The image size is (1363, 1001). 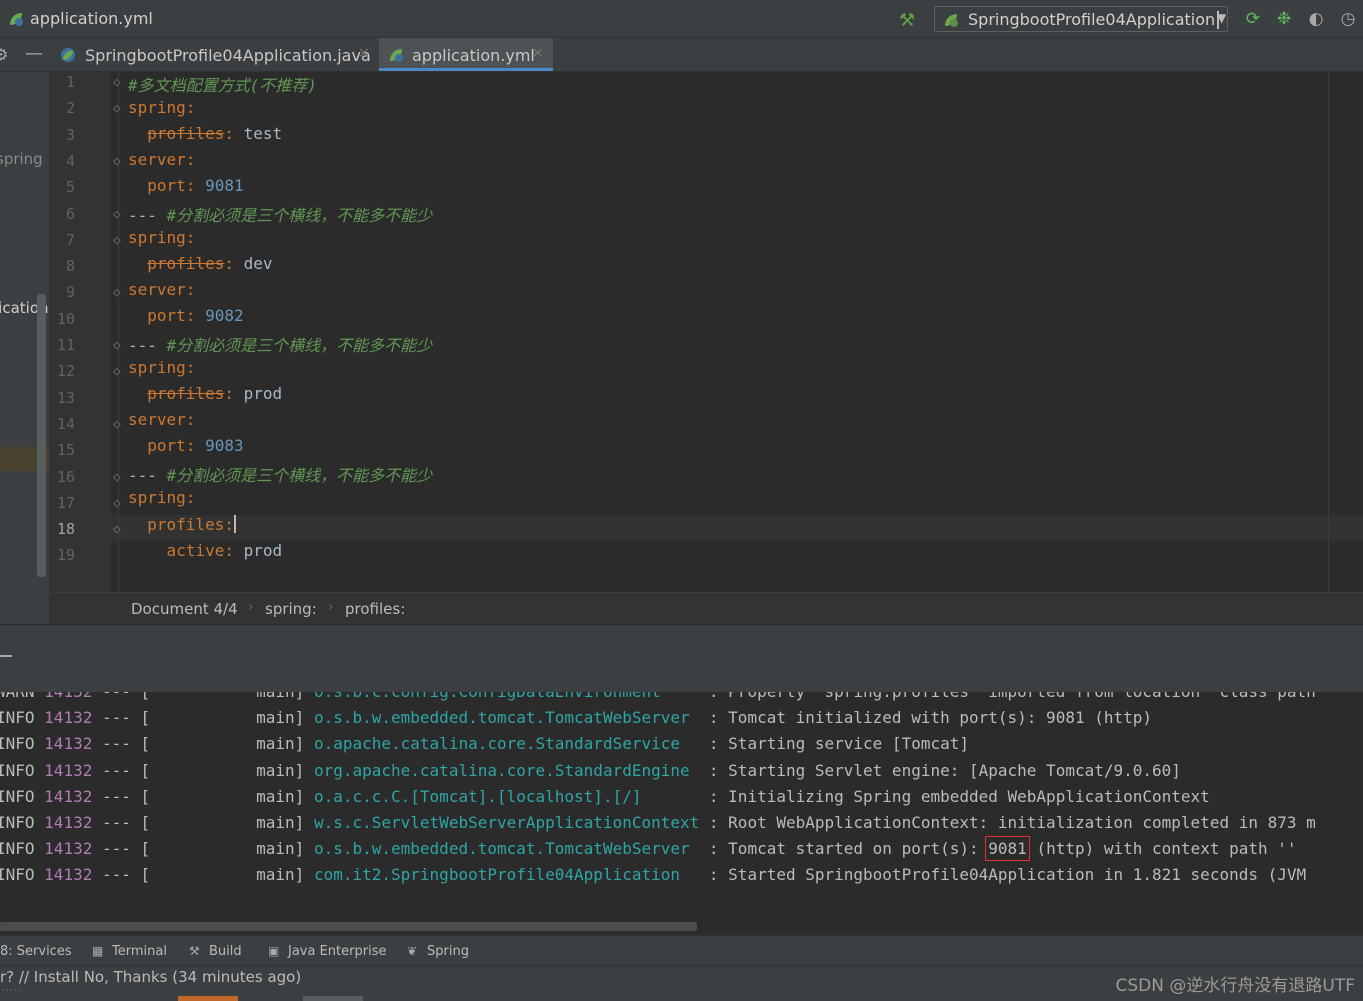 I want to click on logger-name: org.apache.catalina.core.StandardEngine, so click(x=502, y=770).